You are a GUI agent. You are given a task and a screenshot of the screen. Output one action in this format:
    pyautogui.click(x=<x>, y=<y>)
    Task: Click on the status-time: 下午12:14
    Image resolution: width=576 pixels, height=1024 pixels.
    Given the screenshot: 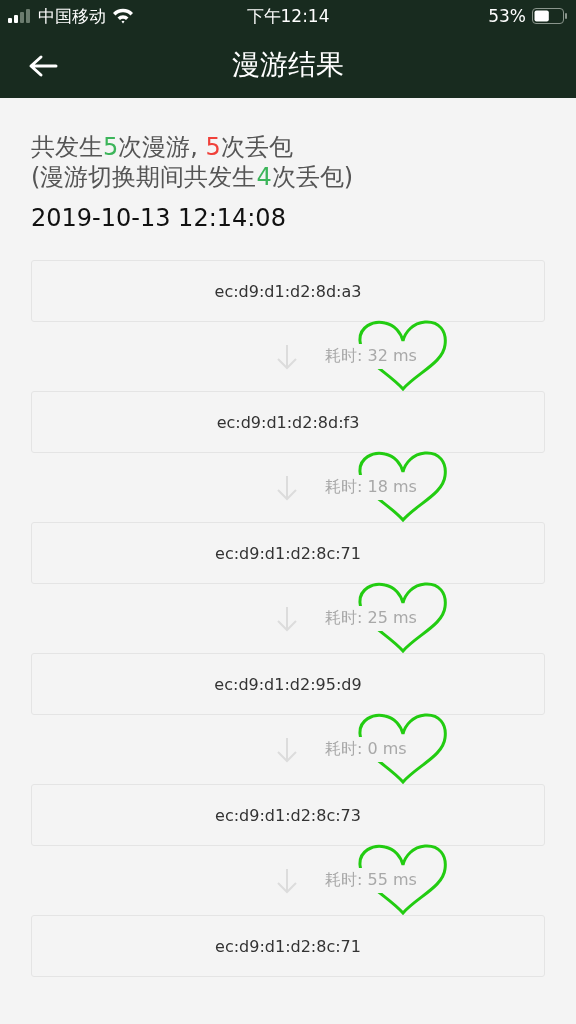 What is the action you would take?
    pyautogui.click(x=288, y=16)
    